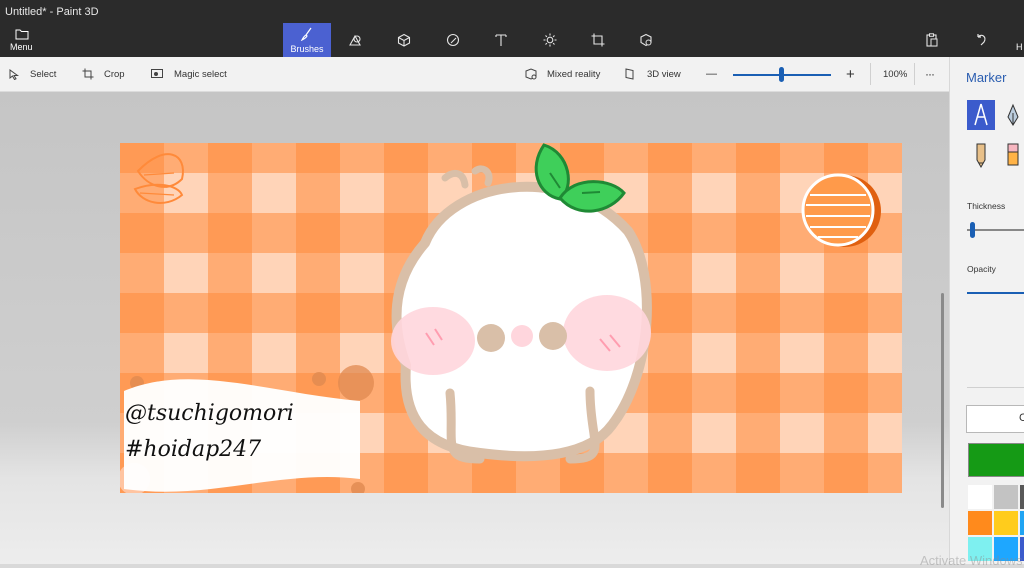  I want to click on tool-brushes: Brushes, so click(307, 40).